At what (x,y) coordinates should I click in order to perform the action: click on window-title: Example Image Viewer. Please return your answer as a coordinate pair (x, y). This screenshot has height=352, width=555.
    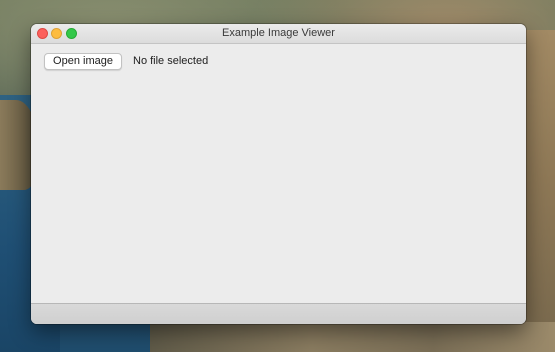
    Looking at the image, I should click on (278, 33).